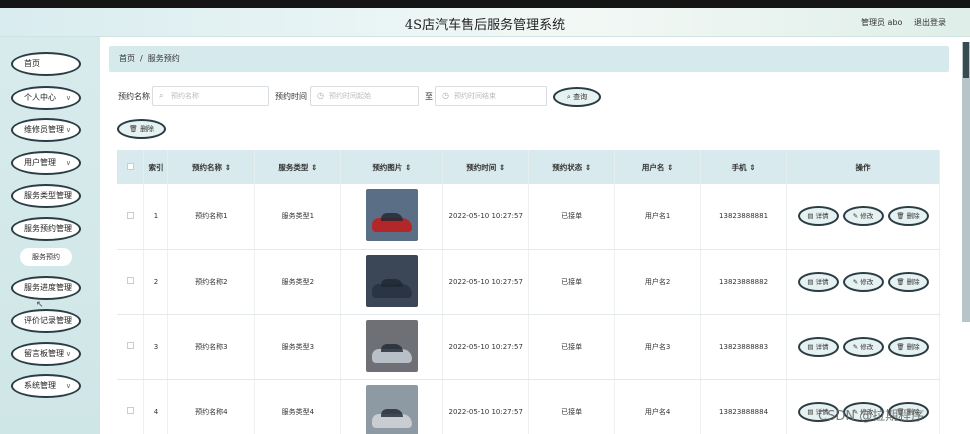 This screenshot has width=970, height=434. I want to click on sidebar-item-label: 服务进度管理, so click(48, 287).